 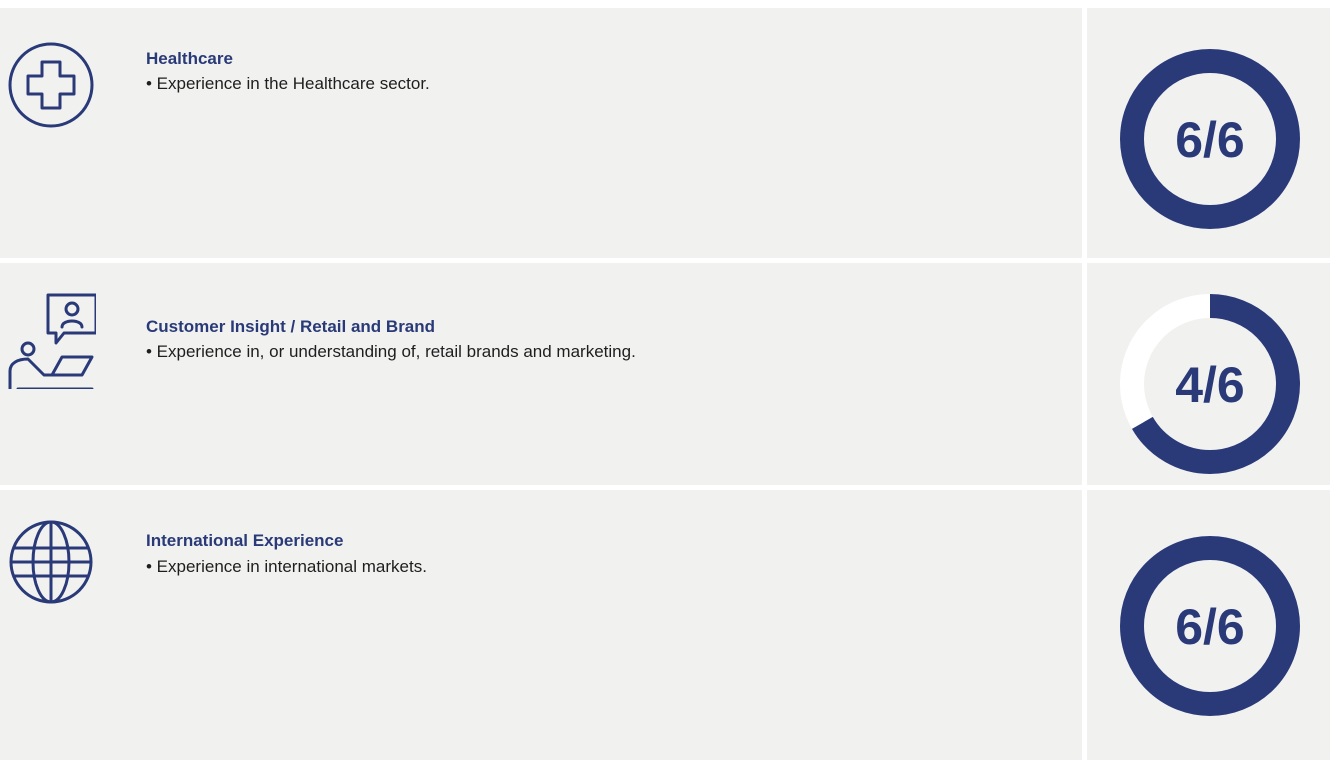 I want to click on customer-laptop-chat-icon, so click(x=51, y=339).